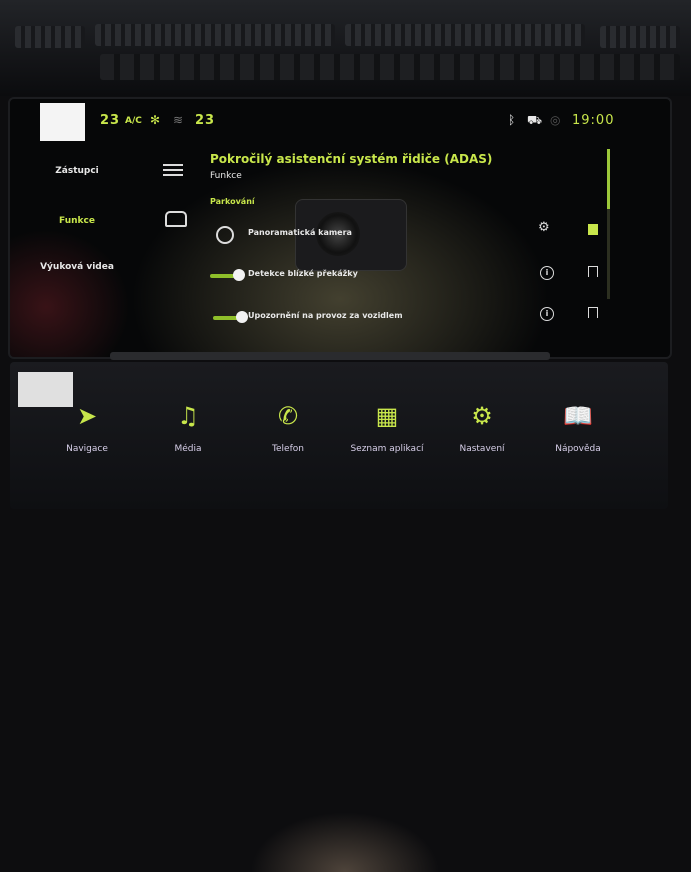  I want to click on car-connect-icon: ⛟, so click(535, 120).